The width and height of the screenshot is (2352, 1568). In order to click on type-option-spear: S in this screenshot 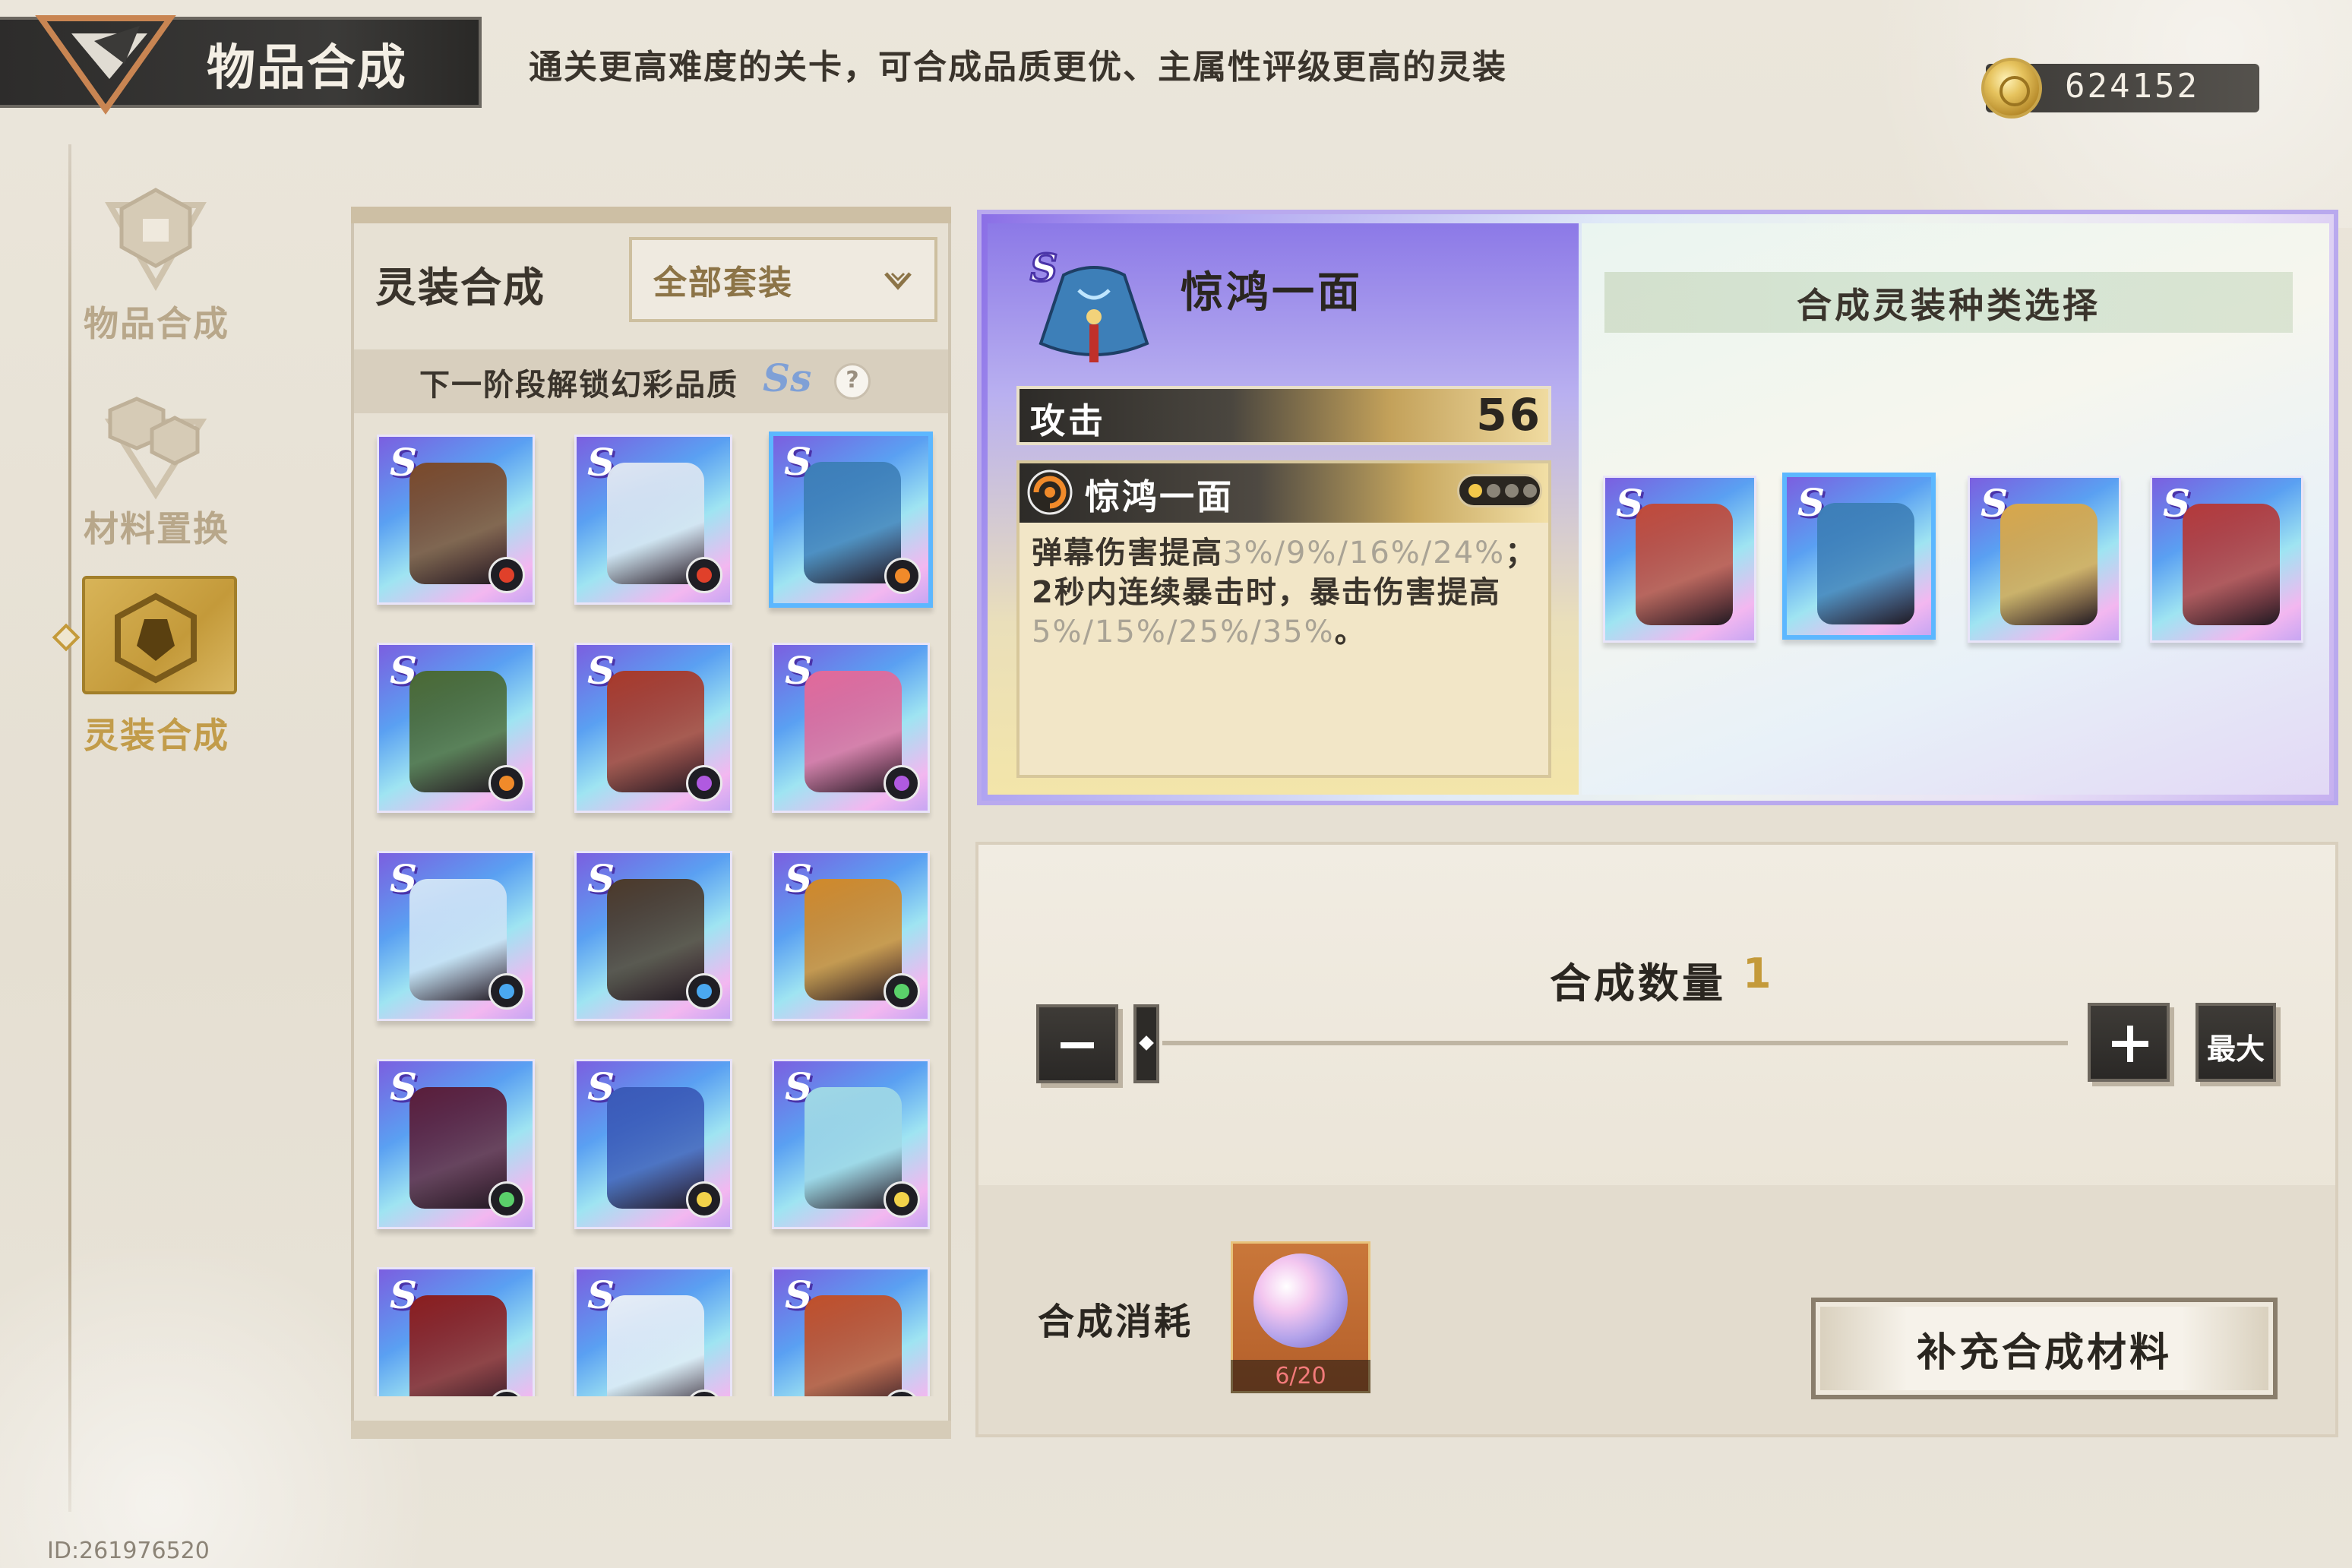, I will do `click(2225, 559)`.